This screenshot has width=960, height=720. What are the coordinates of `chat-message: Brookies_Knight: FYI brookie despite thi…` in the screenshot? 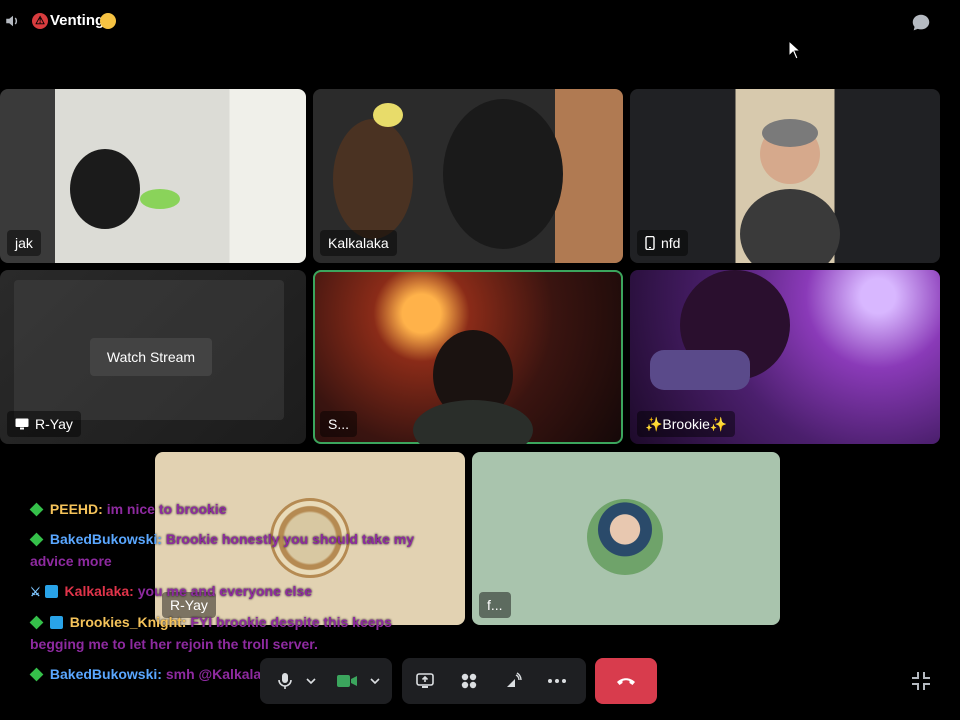 It's located at (239, 633).